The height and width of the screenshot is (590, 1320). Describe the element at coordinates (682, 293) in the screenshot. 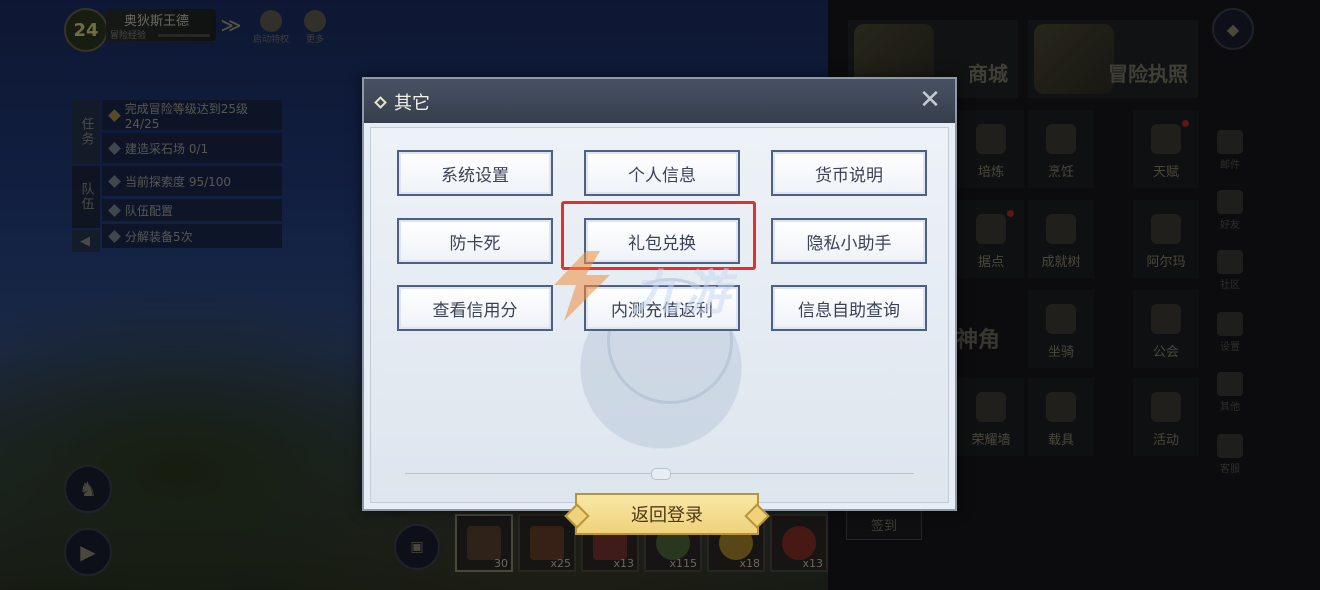

I see `watermark-text: 九游` at that location.